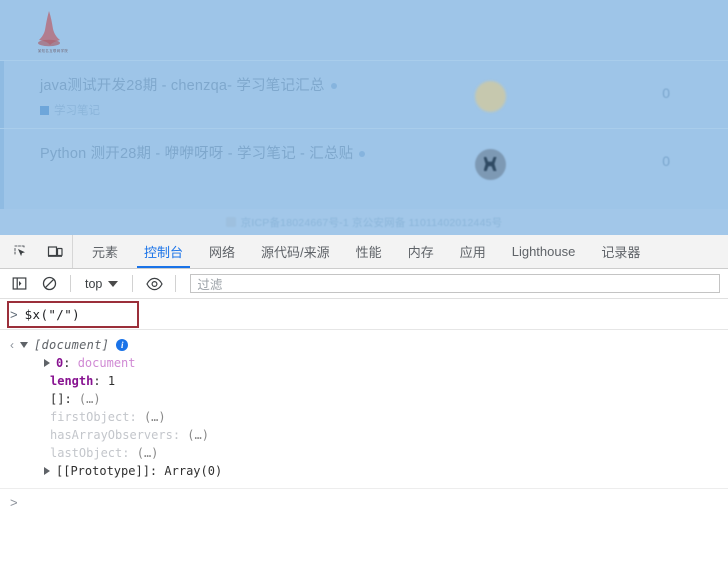 The width and height of the screenshot is (728, 571). Describe the element at coordinates (240, 86) in the screenshot. I see `thread-title: java测试开发28期 - chenzqa- 学习笔记汇总` at that location.